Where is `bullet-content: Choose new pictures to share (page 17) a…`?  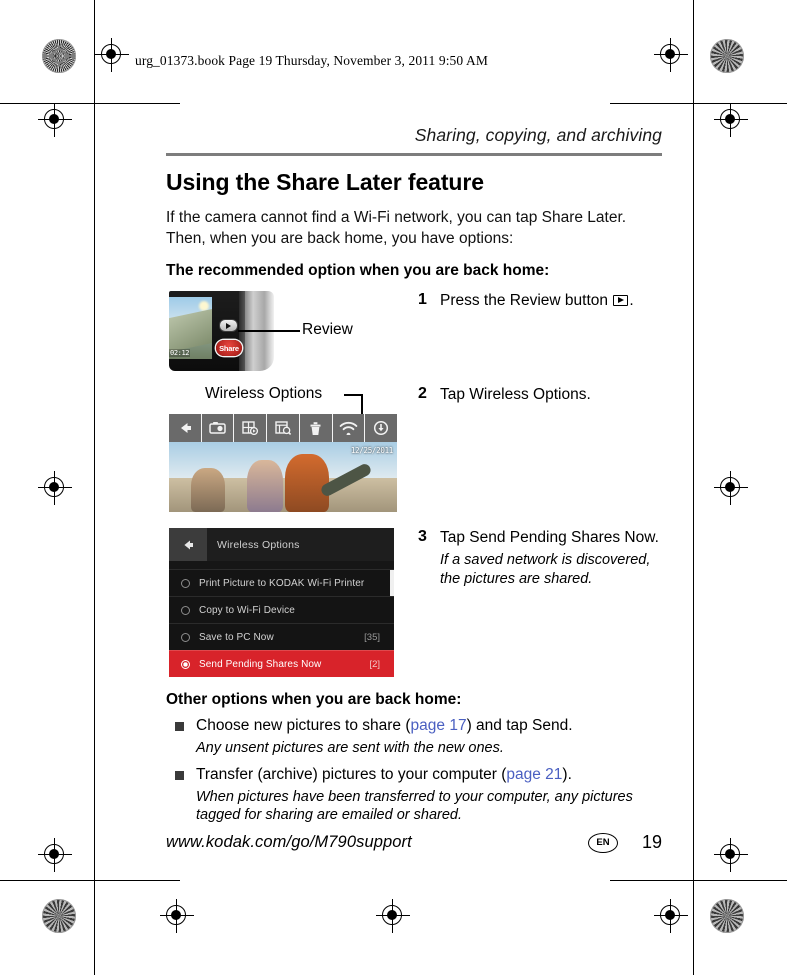 bullet-content: Choose new pictures to share (page 17) a… is located at coordinates (384, 737).